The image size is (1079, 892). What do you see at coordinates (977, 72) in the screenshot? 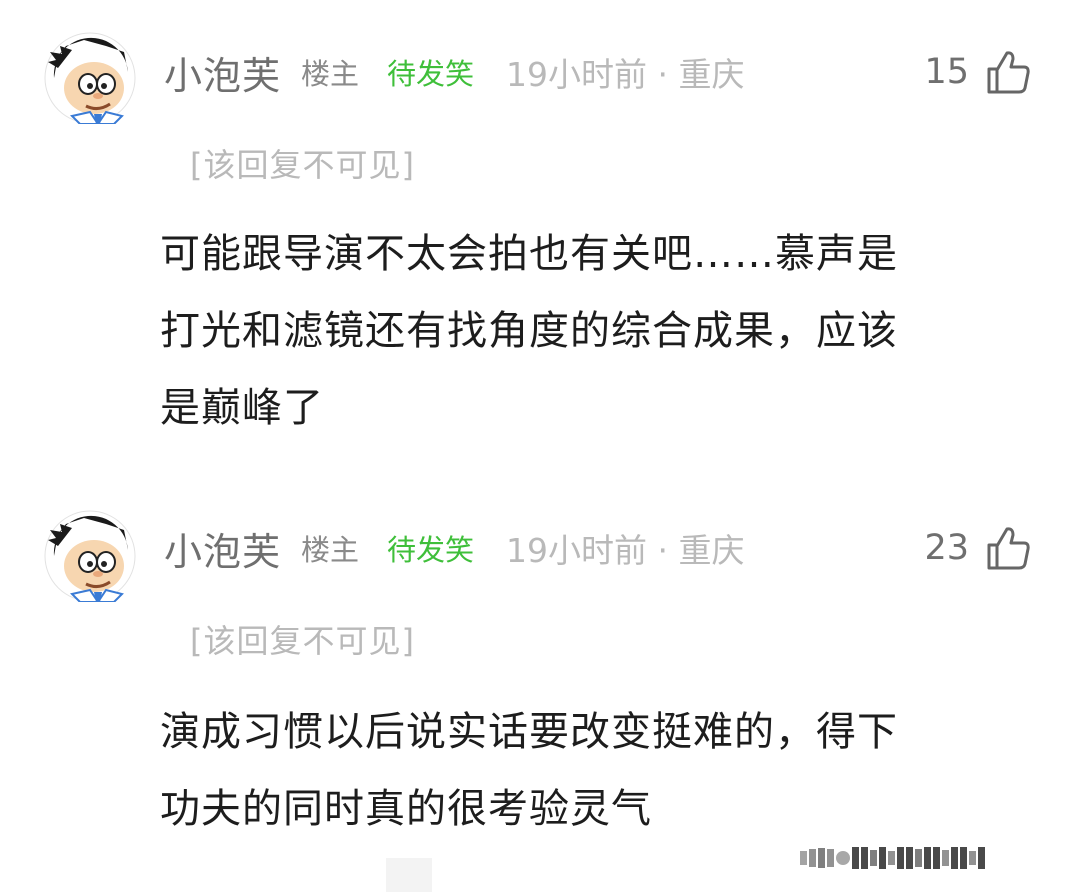
I see `like-button: 15` at bounding box center [977, 72].